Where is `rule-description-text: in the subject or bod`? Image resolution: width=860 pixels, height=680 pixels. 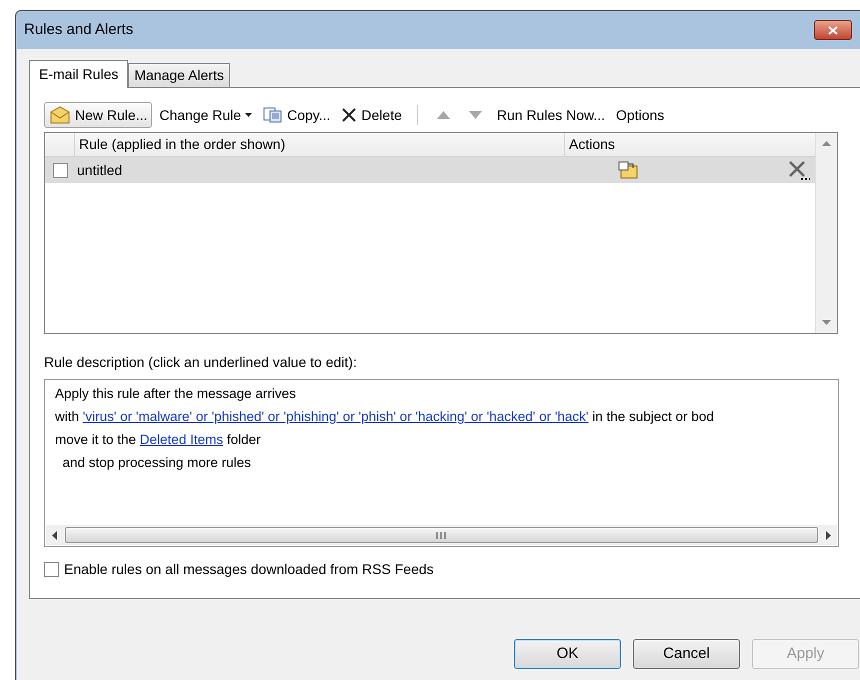
rule-description-text: in the subject or bod is located at coordinates (652, 416).